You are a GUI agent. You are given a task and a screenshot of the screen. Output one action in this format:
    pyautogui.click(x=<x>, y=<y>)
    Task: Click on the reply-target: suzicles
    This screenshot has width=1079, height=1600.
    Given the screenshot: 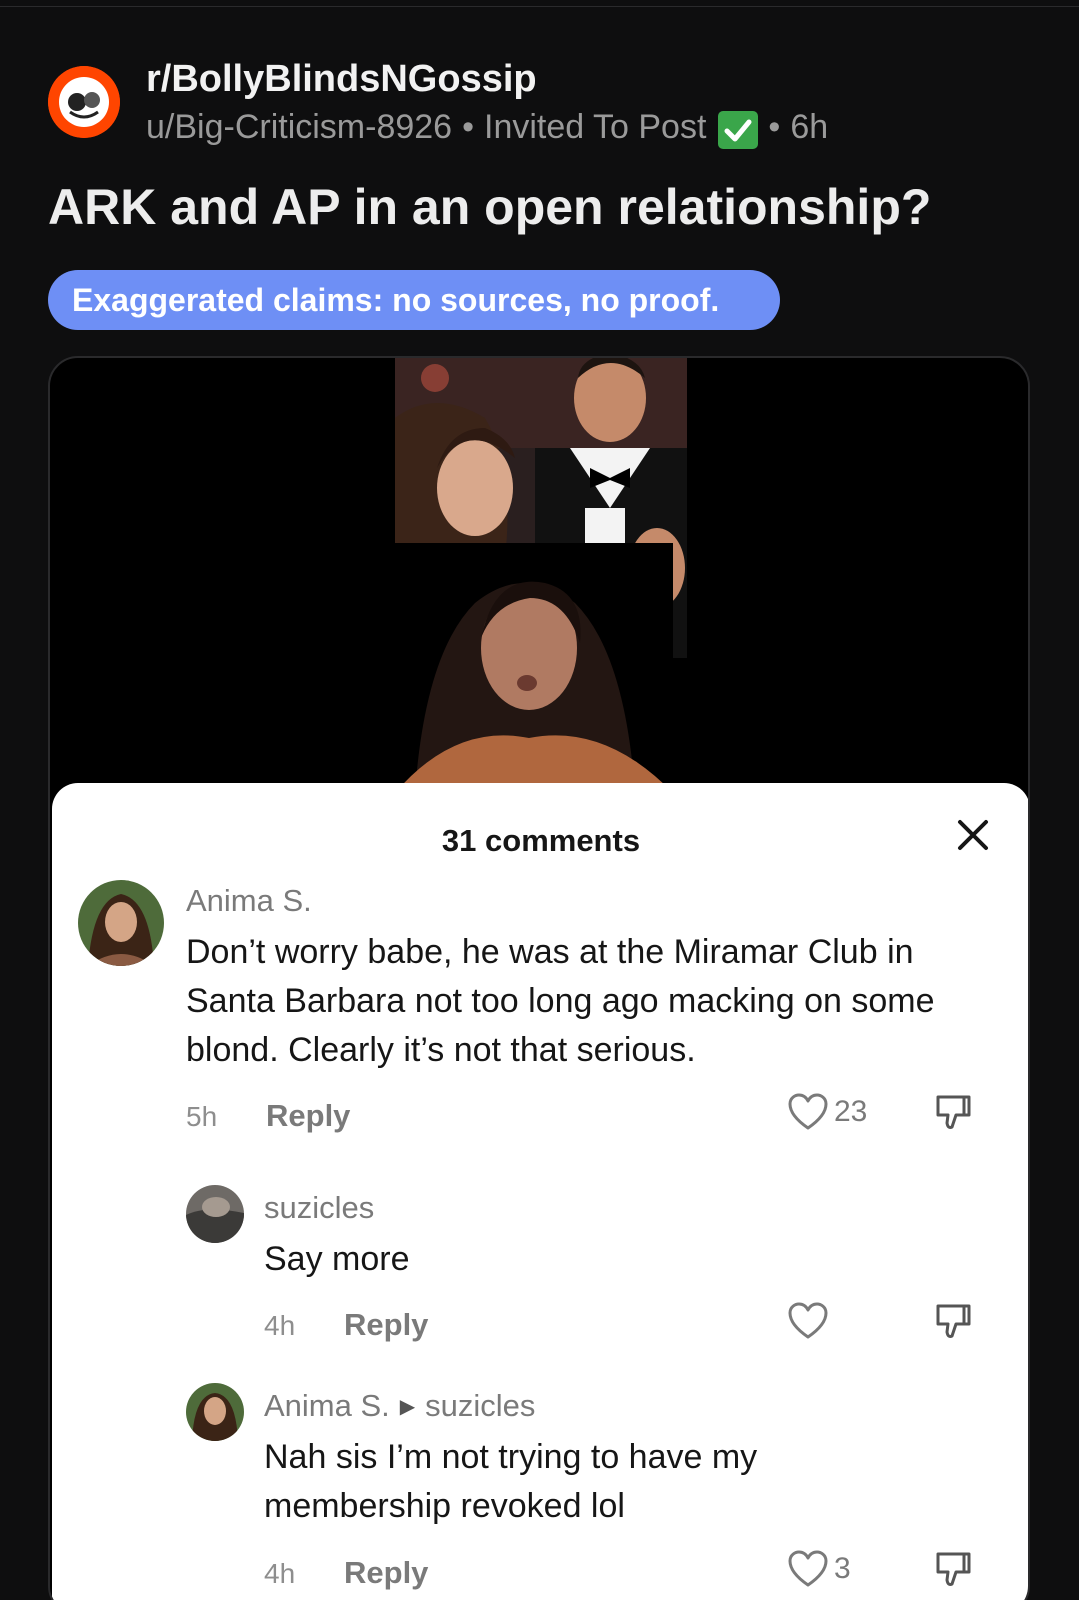 What is the action you would take?
    pyautogui.click(x=480, y=1405)
    